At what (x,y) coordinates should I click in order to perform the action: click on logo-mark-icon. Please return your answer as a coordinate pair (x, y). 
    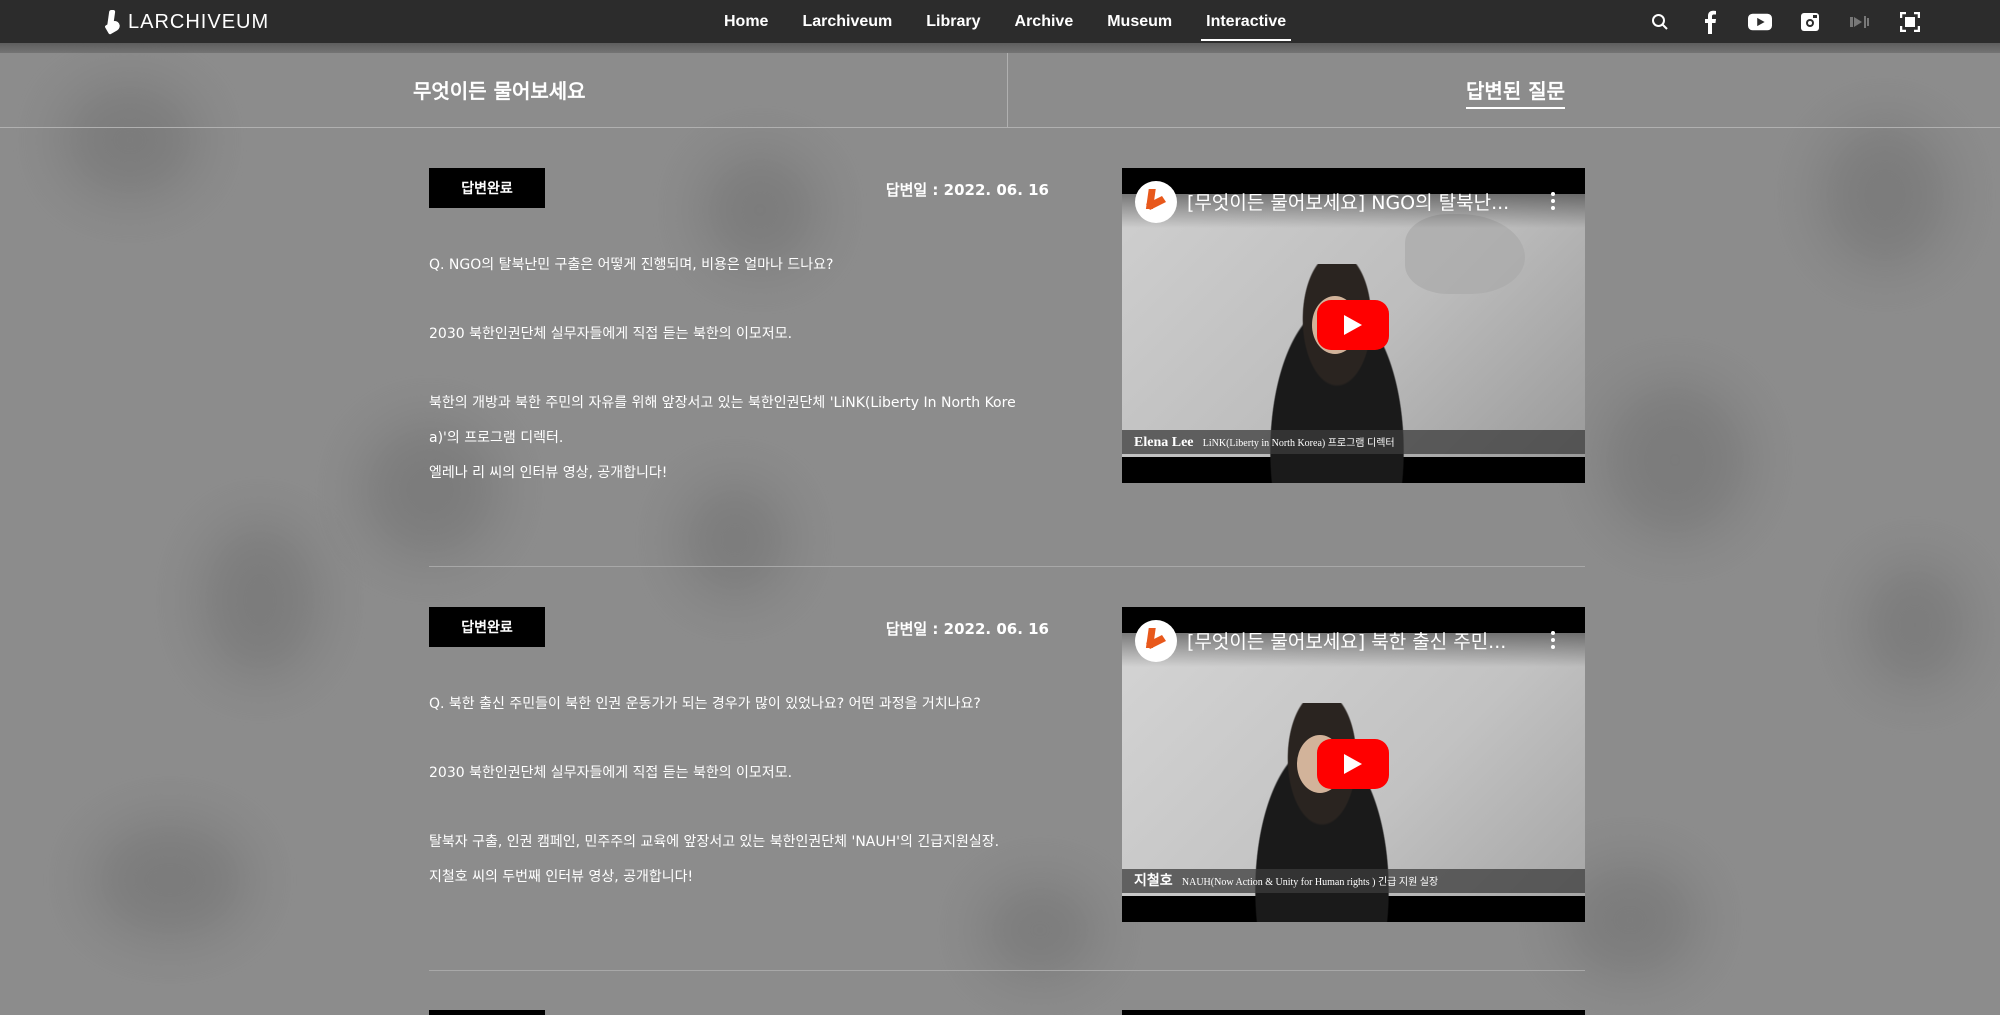
    Looking at the image, I should click on (113, 22).